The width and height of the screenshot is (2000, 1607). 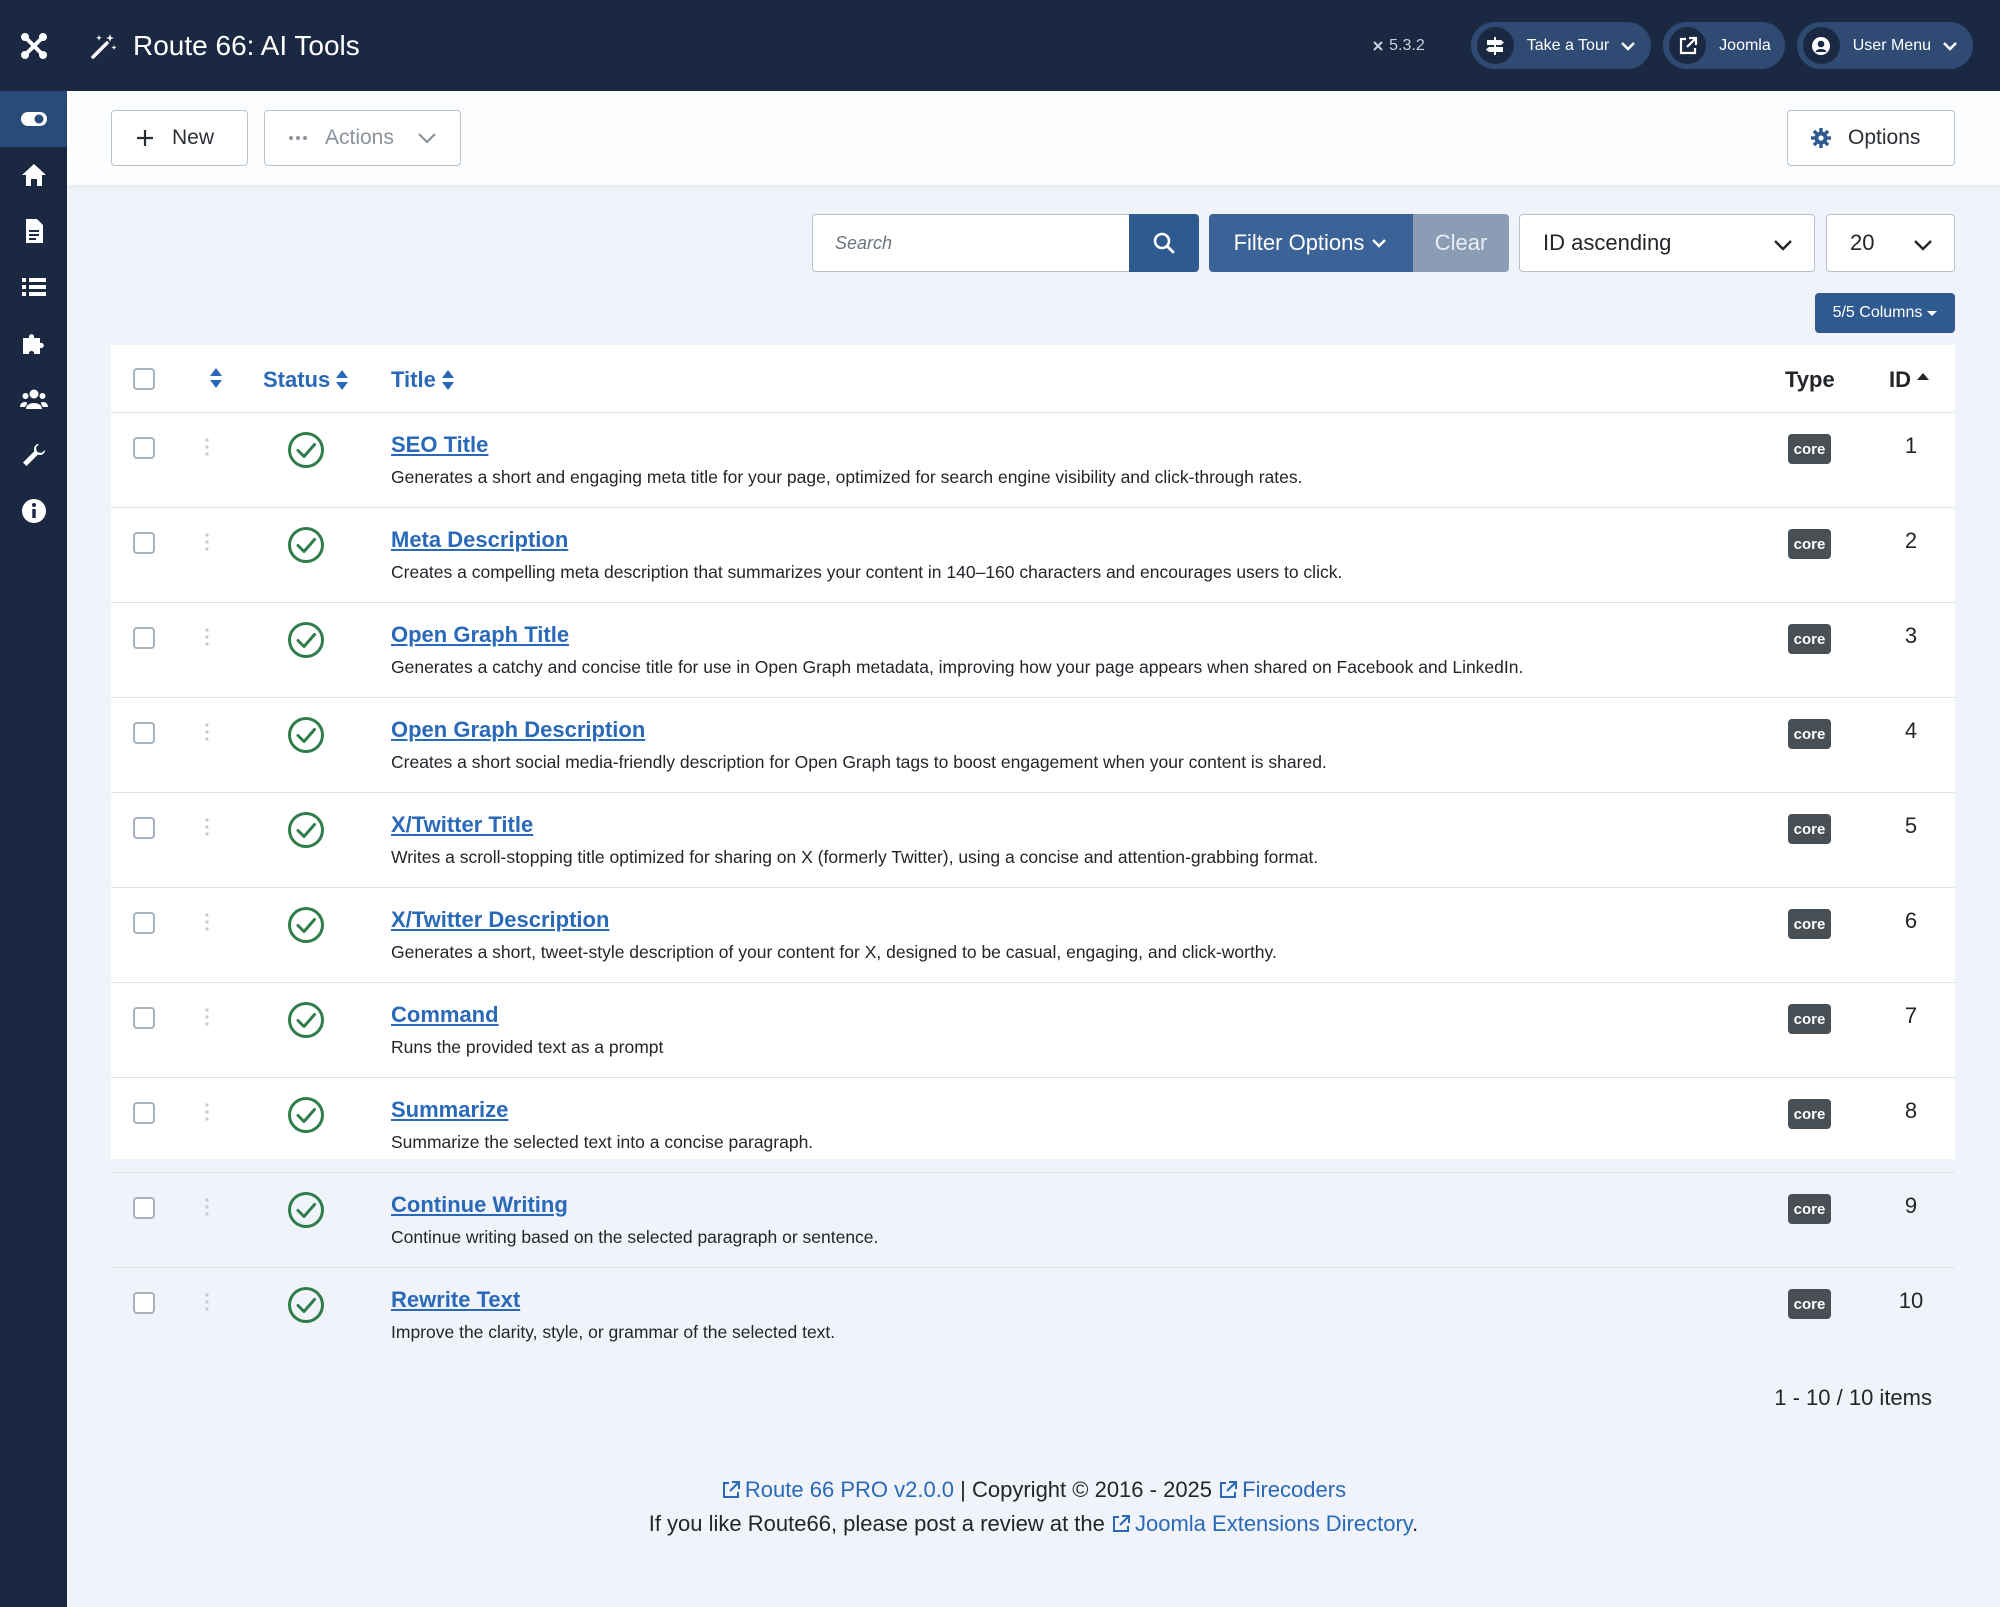 I want to click on row-title-link: Continue Writing, so click(x=479, y=1205).